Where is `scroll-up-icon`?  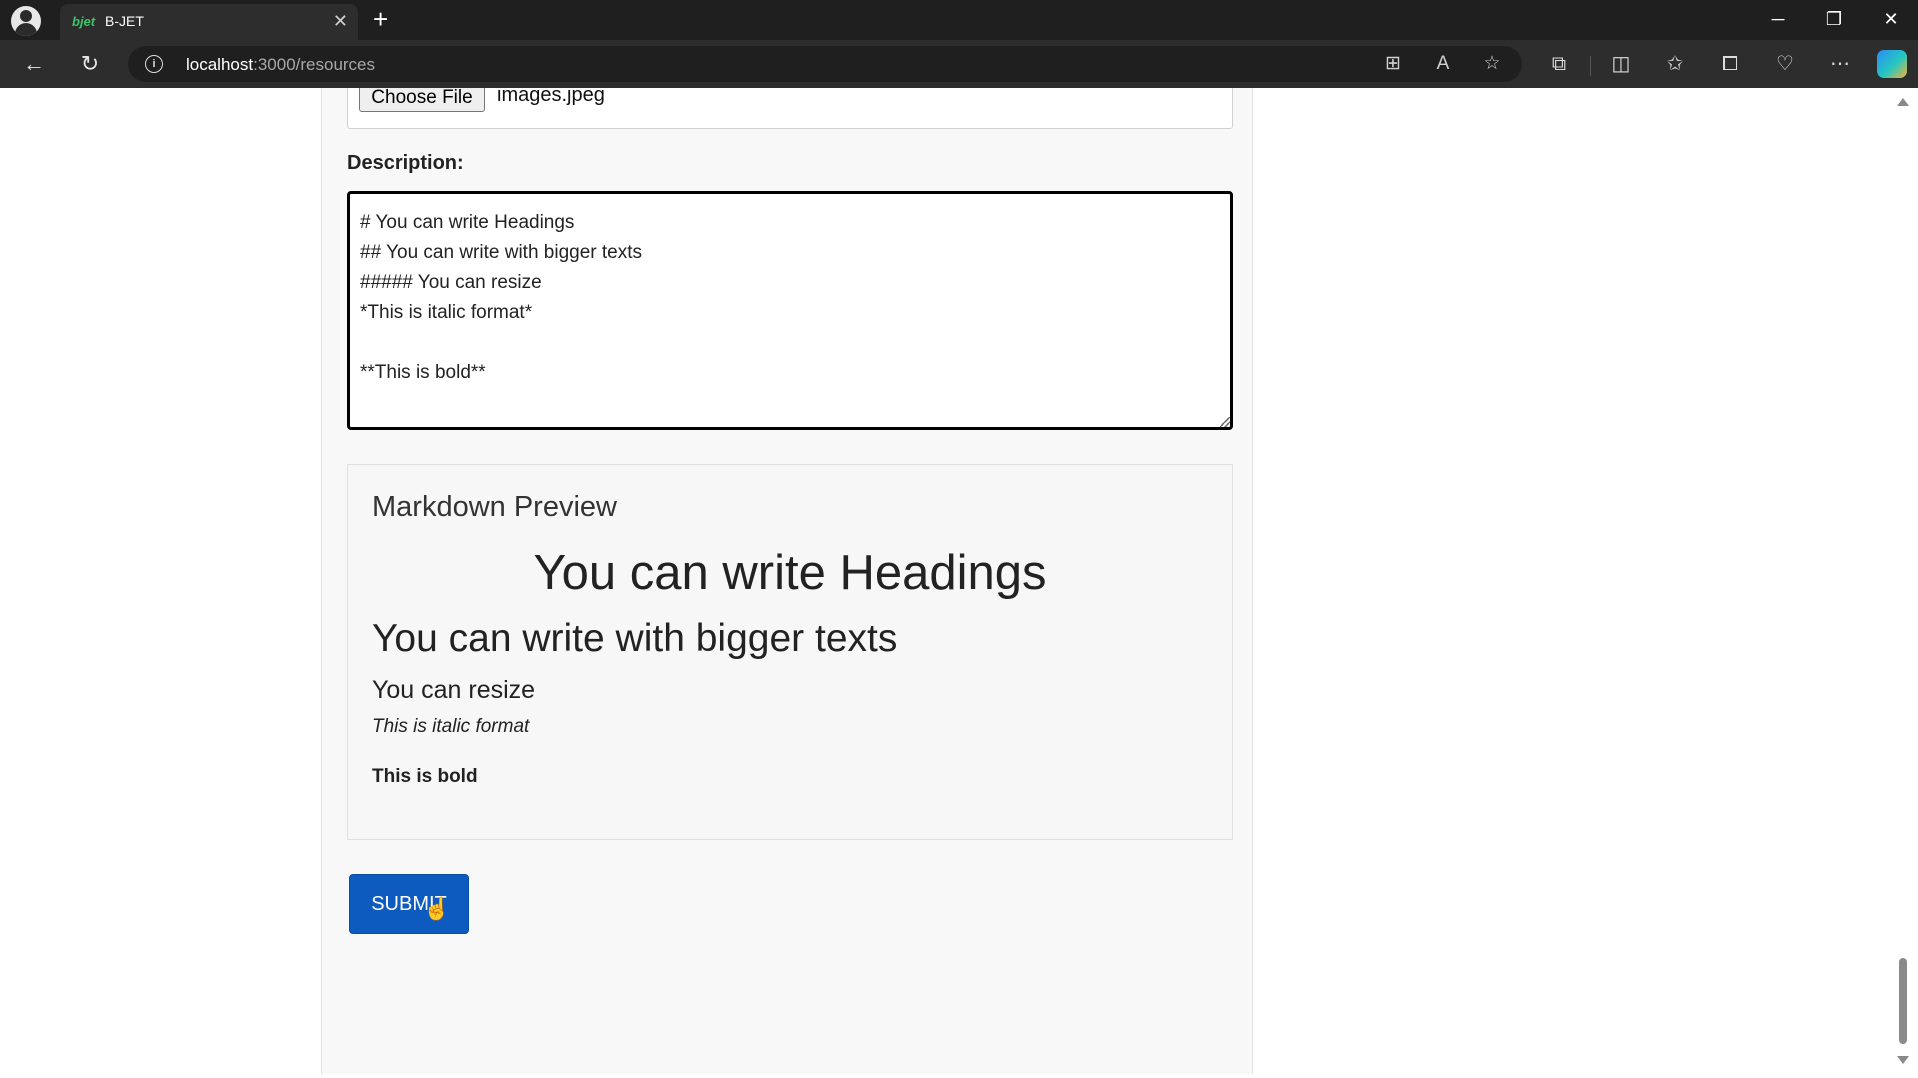
scroll-up-icon is located at coordinates (1903, 102).